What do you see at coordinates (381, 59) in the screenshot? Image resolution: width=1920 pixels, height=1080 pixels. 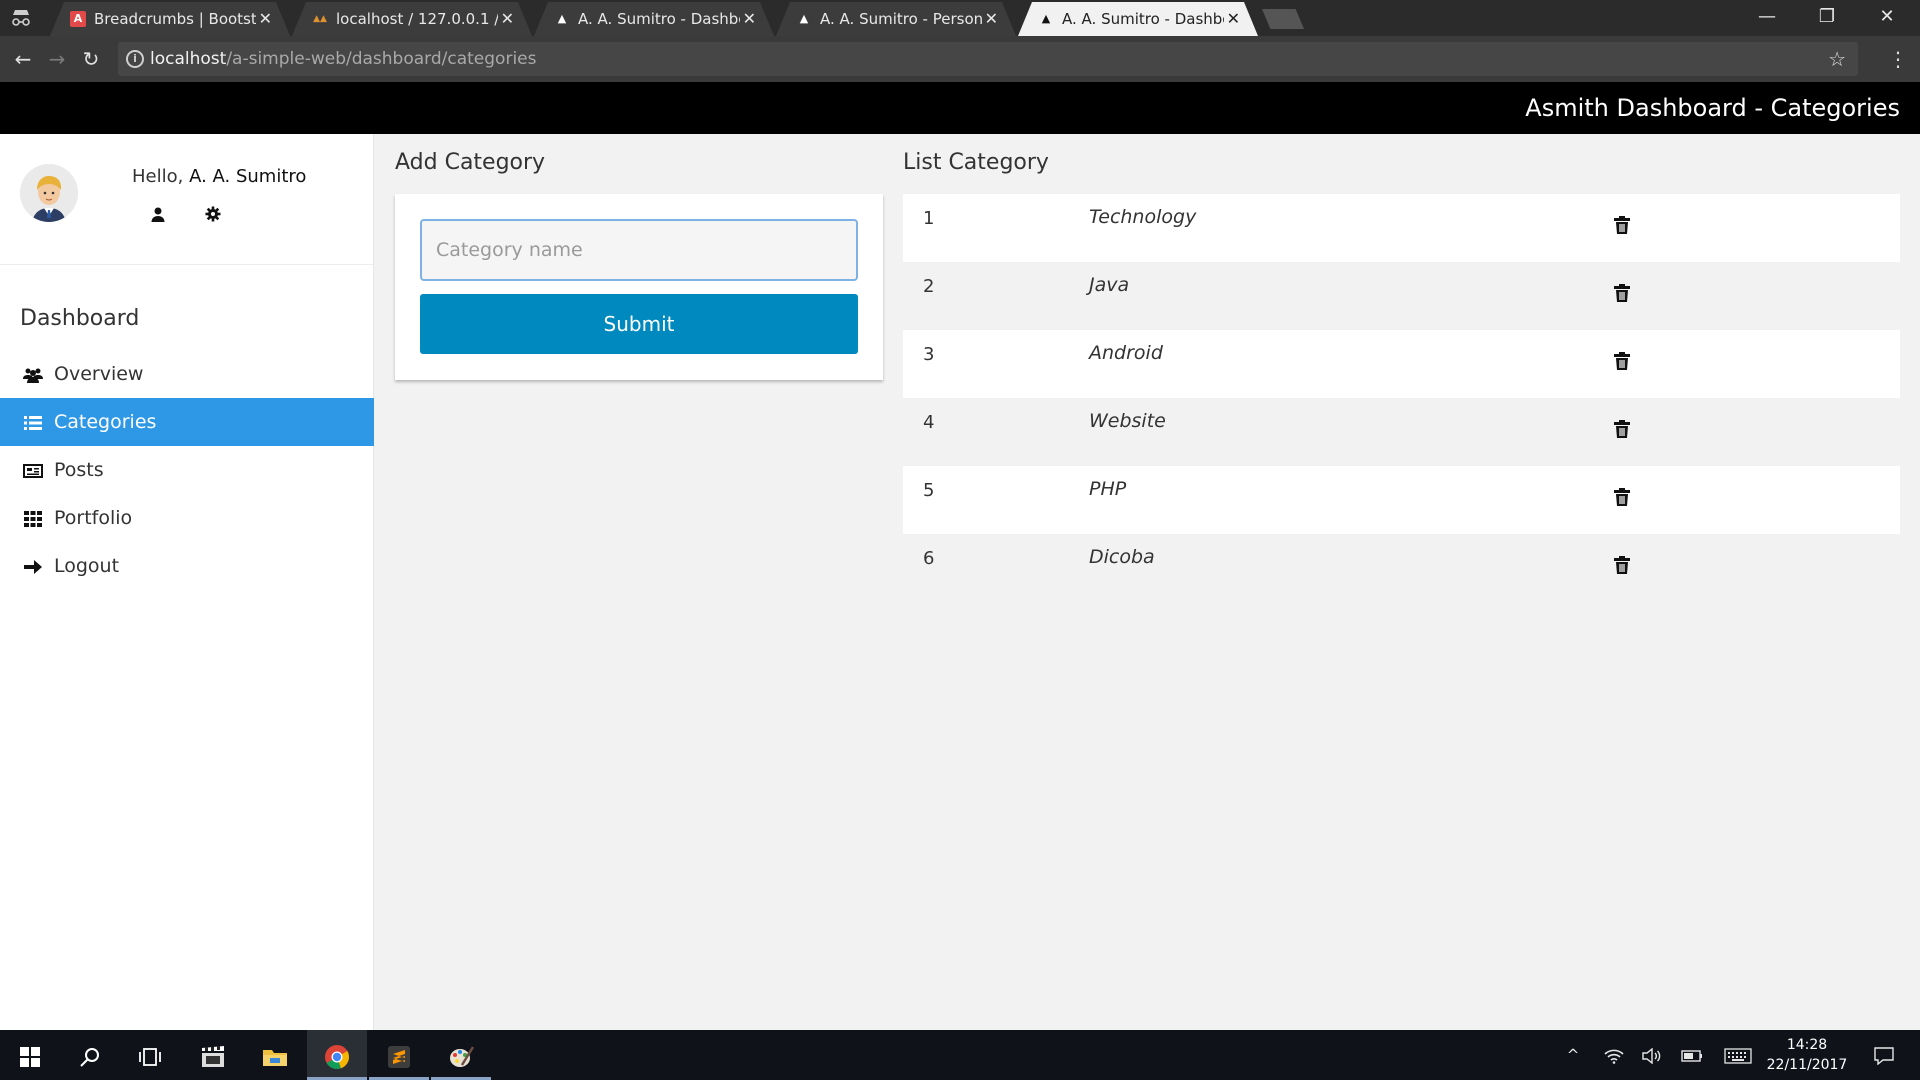 I see `url-path: /a-simple-web/dashboard/categories` at bounding box center [381, 59].